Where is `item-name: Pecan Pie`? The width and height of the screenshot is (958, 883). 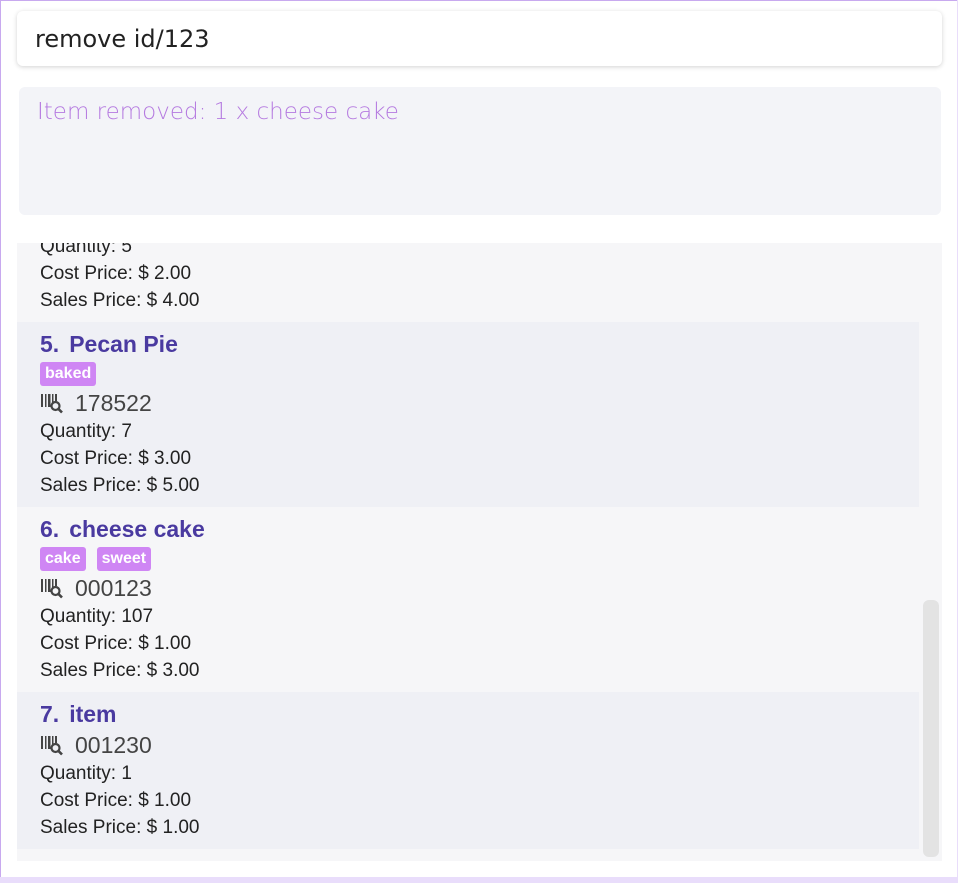 item-name: Pecan Pie is located at coordinates (123, 344).